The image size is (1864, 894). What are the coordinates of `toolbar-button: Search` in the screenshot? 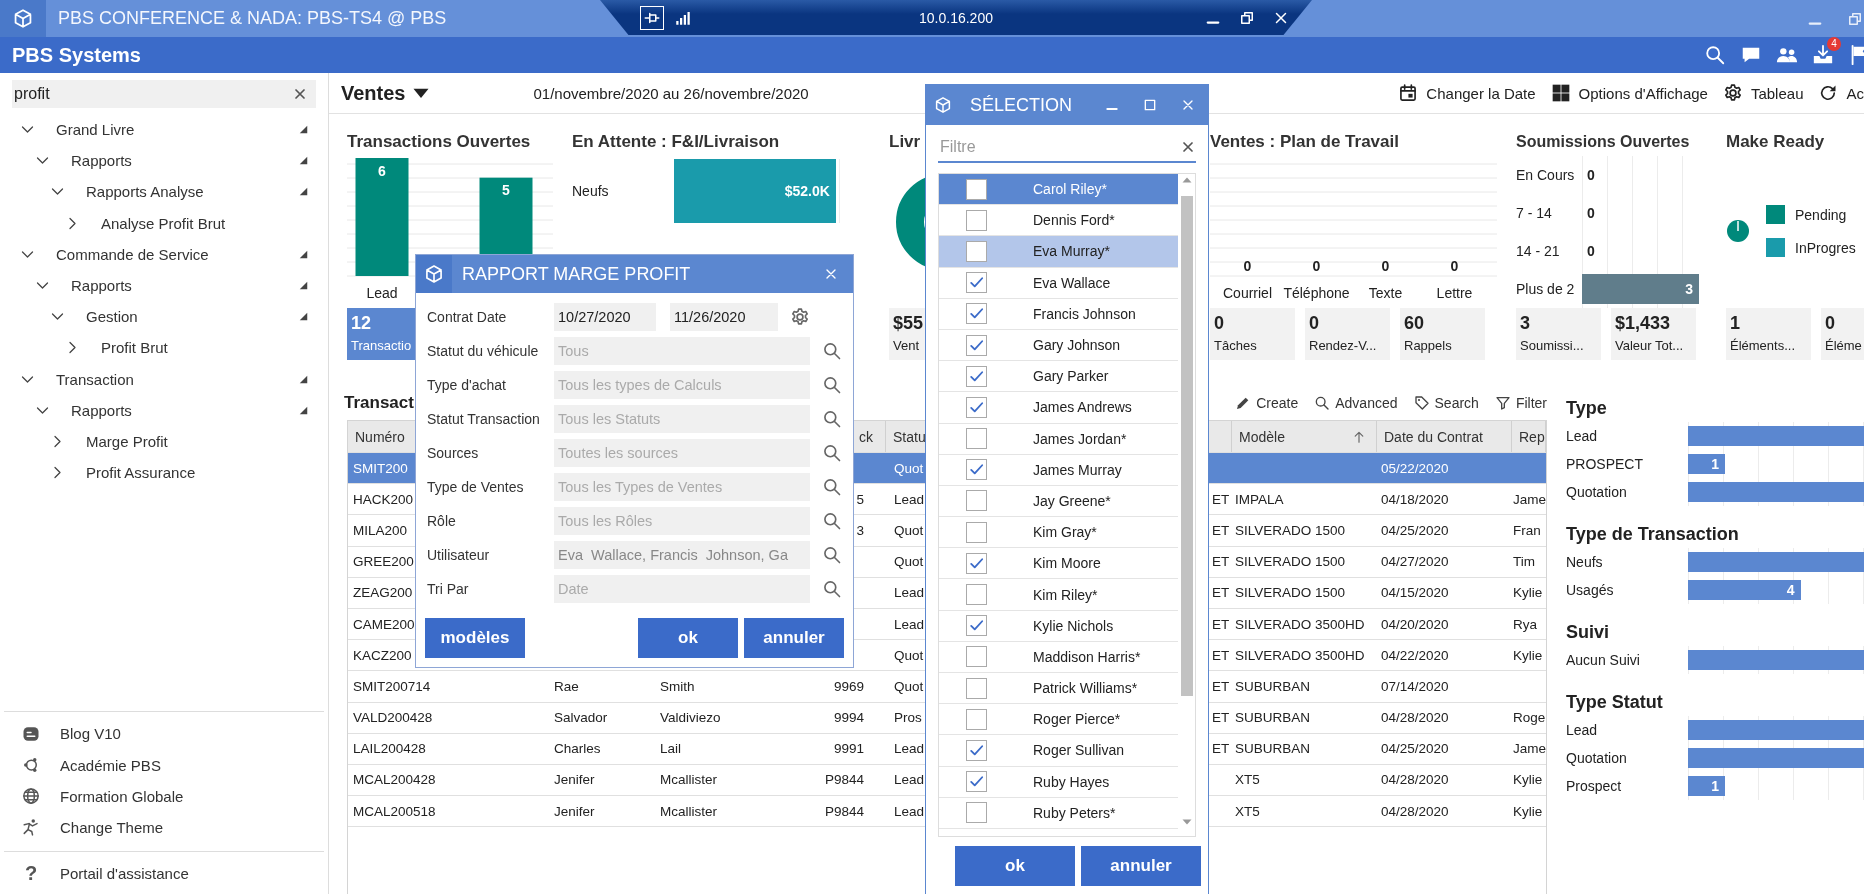 It's located at (1446, 403).